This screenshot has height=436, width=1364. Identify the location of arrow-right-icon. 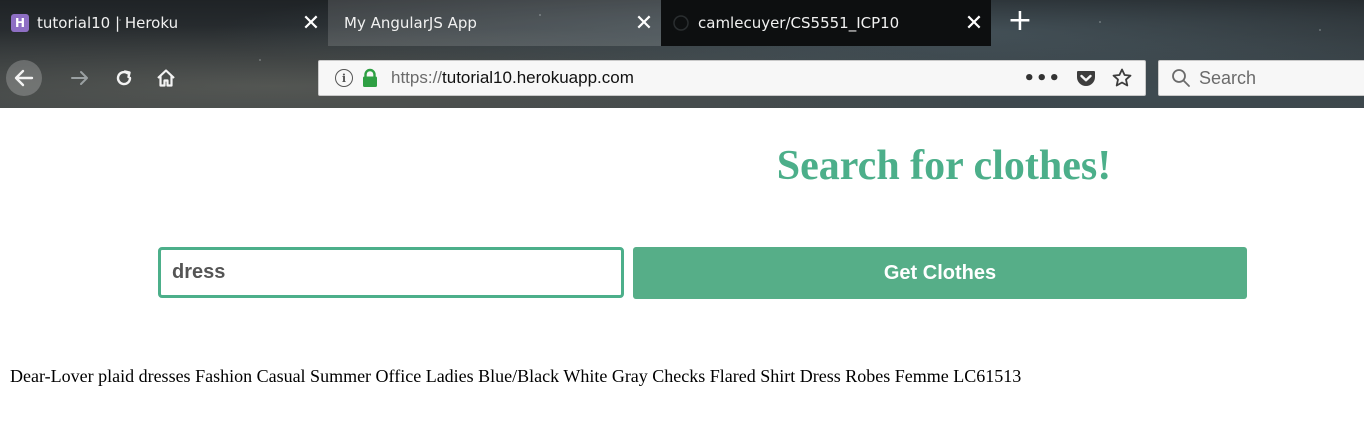
(79, 78).